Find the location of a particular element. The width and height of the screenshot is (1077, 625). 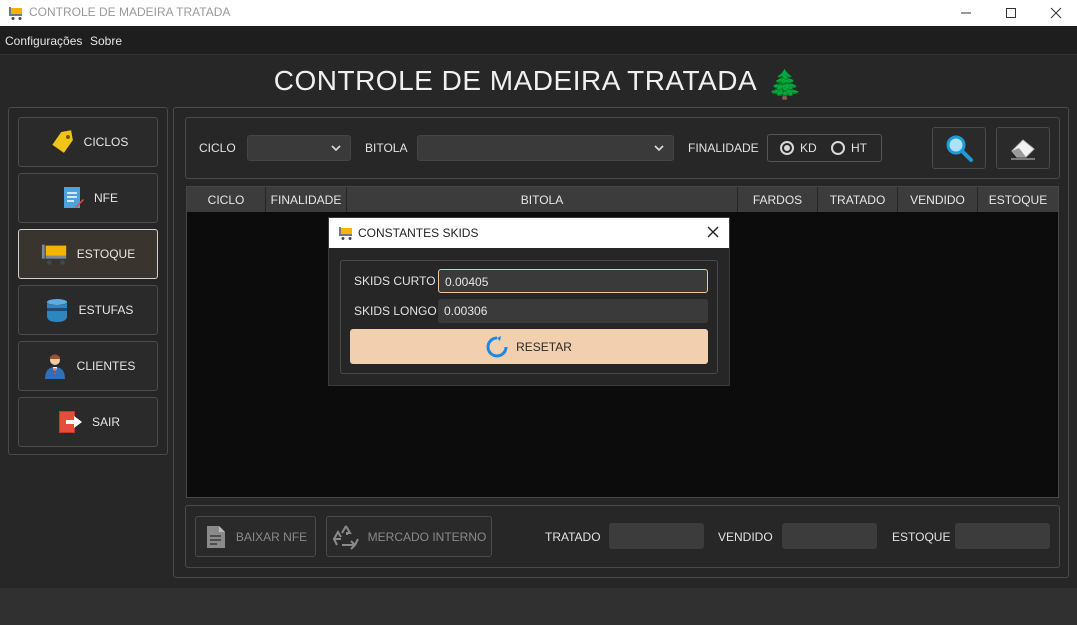

sidebar-item-clientes: CLIENTES is located at coordinates (88, 366).